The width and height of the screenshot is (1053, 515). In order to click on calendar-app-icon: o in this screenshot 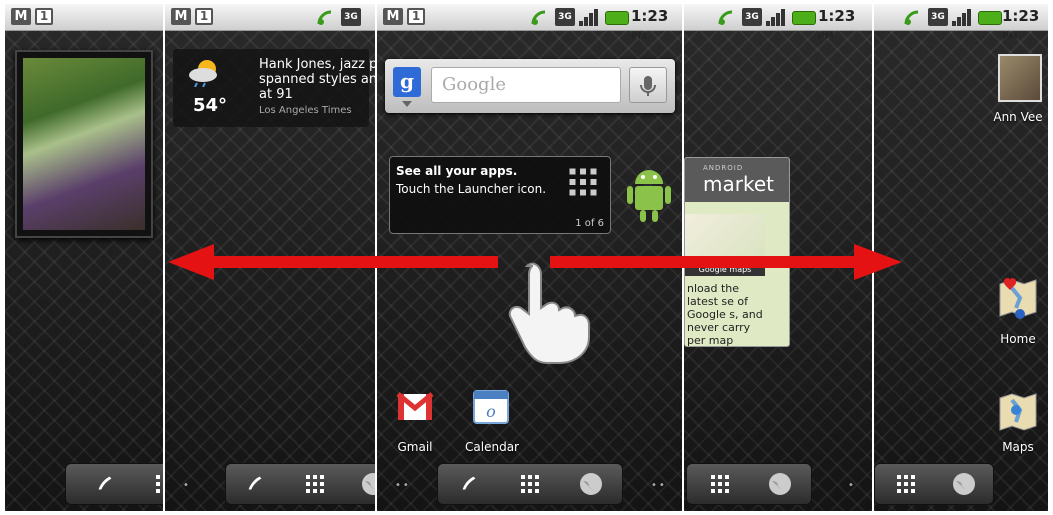, I will do `click(491, 406)`.